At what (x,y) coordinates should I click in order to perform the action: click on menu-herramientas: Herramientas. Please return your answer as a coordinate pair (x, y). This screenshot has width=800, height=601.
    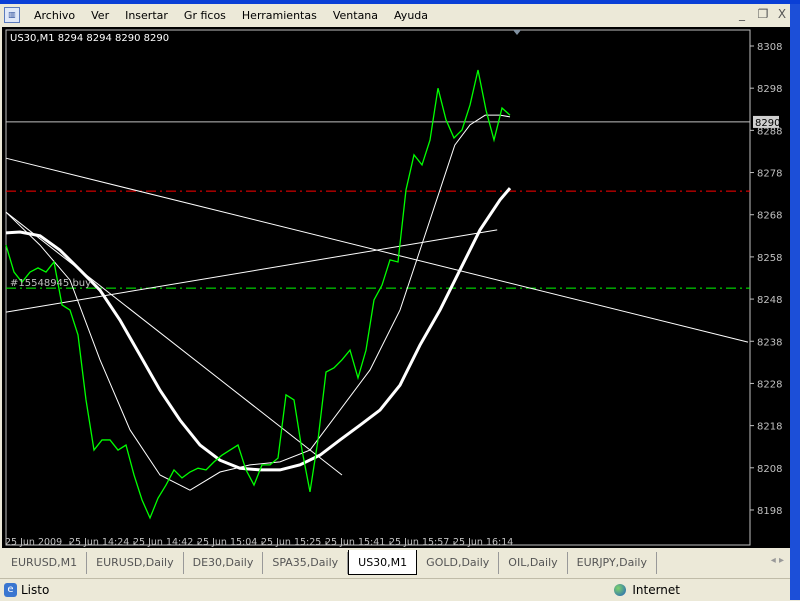
    Looking at the image, I should click on (279, 15).